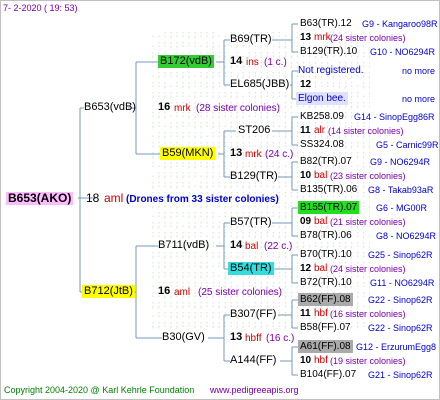  I want to click on gen2-d-note: (16 c.), so click(280, 338).